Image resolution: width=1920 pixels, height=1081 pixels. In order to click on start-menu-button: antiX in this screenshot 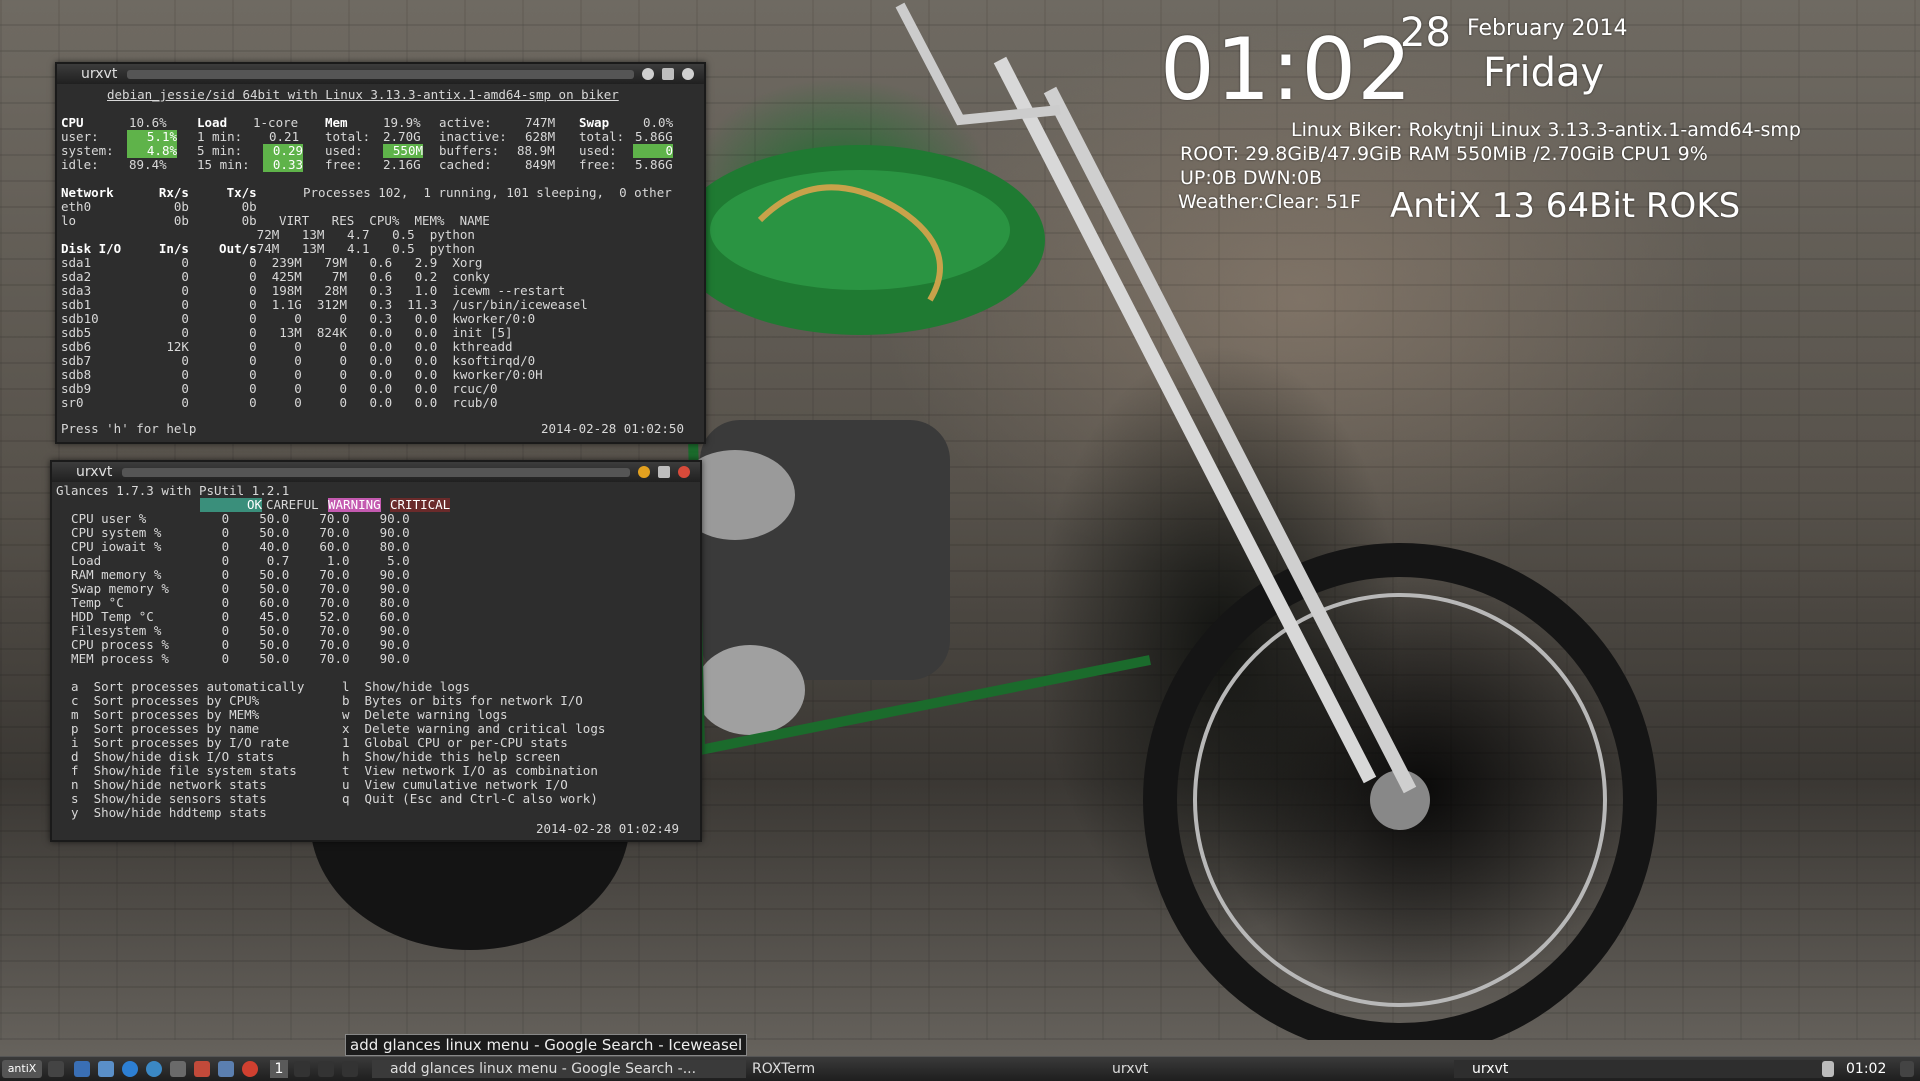, I will do `click(22, 1069)`.